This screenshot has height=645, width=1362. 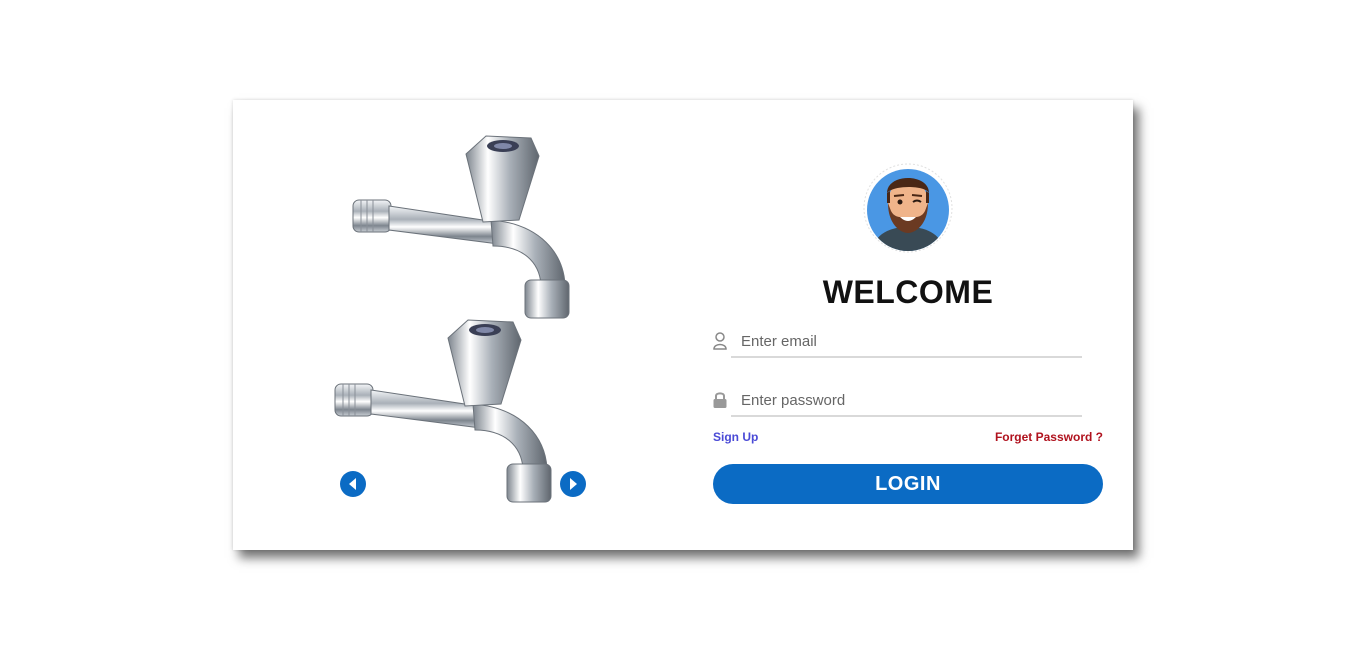 What do you see at coordinates (906, 401) in the screenshot?
I see `password-input` at bounding box center [906, 401].